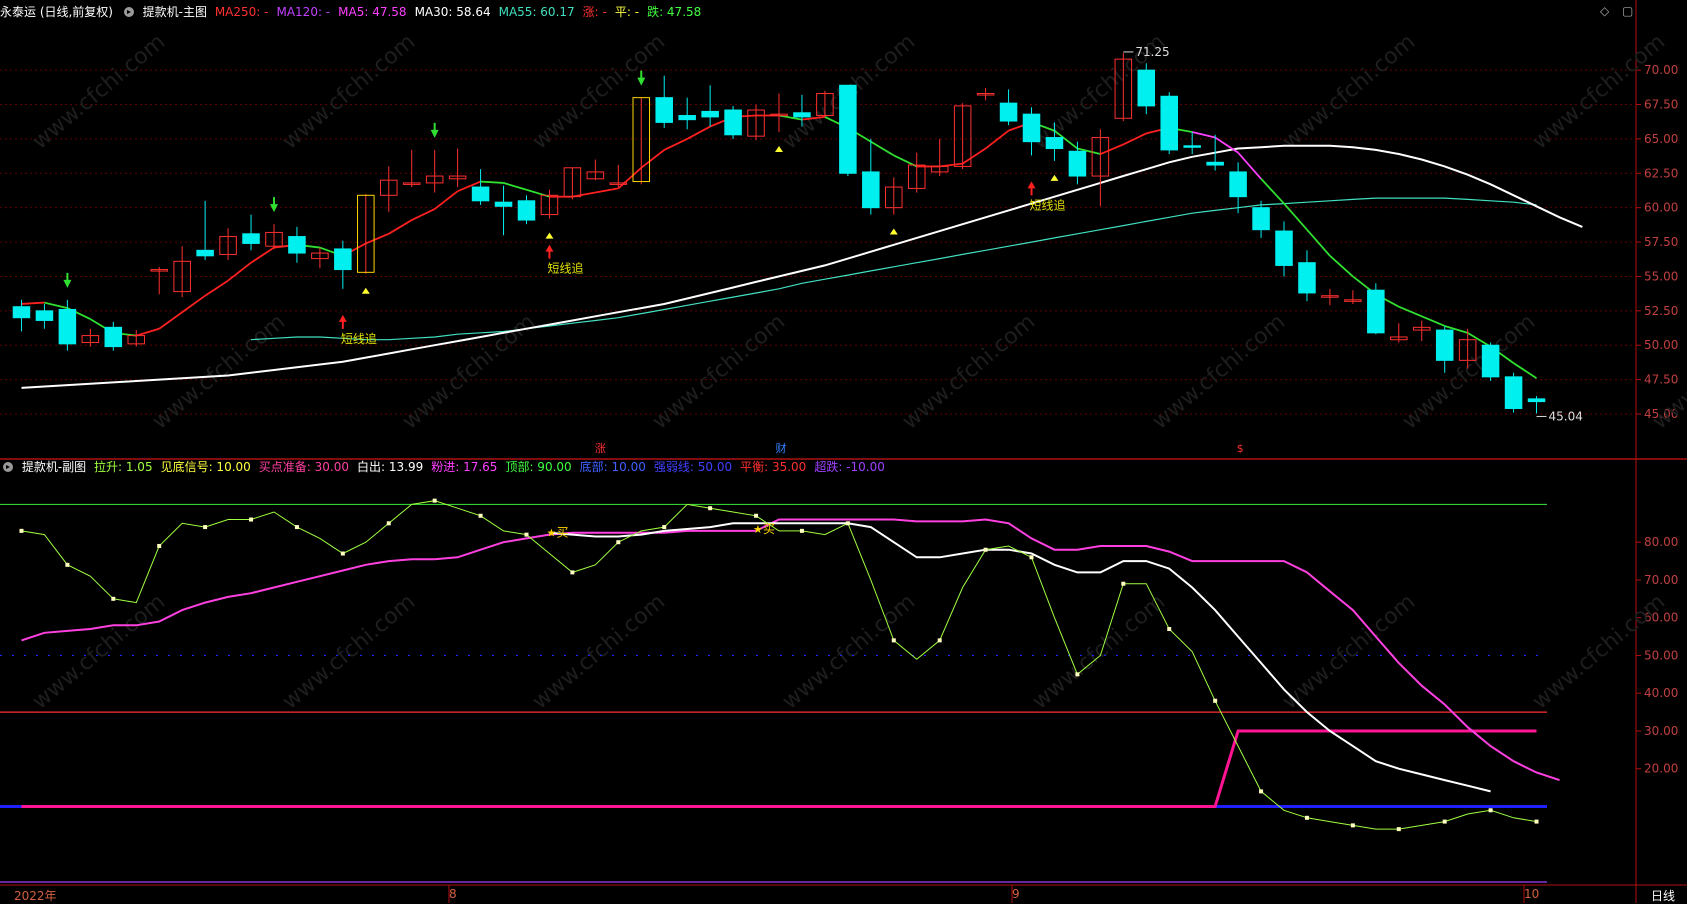 The height and width of the screenshot is (904, 1687). I want to click on sub-value-4: 粉进: 17.65, so click(464, 467).